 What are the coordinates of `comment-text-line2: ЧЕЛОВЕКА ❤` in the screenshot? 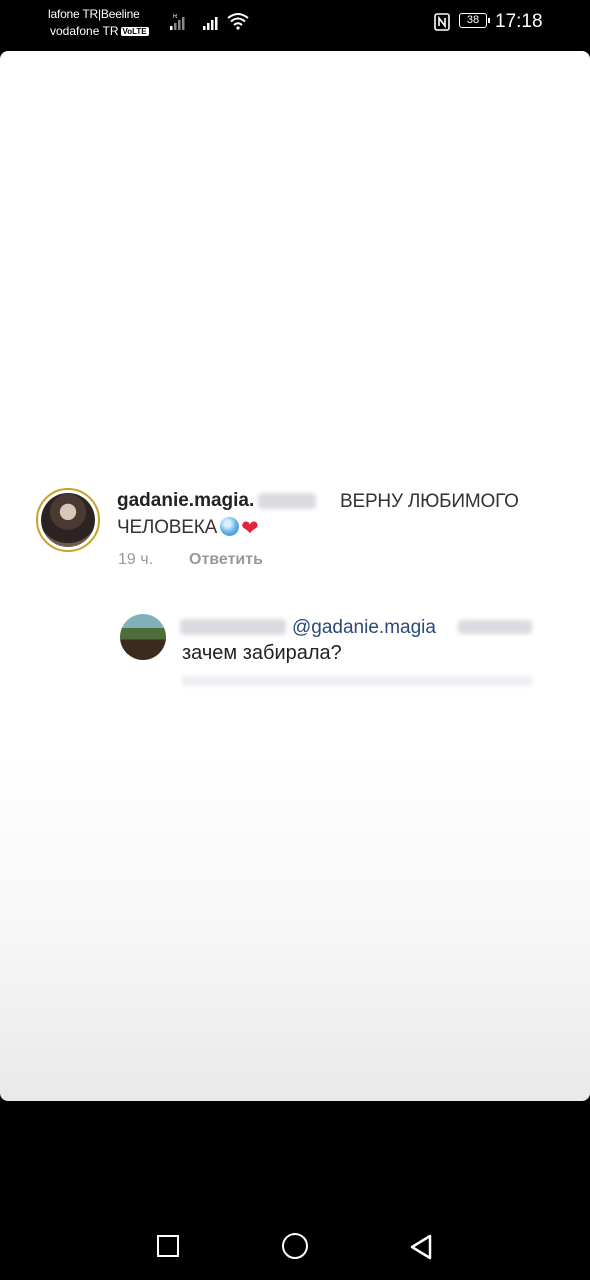 It's located at (188, 528).